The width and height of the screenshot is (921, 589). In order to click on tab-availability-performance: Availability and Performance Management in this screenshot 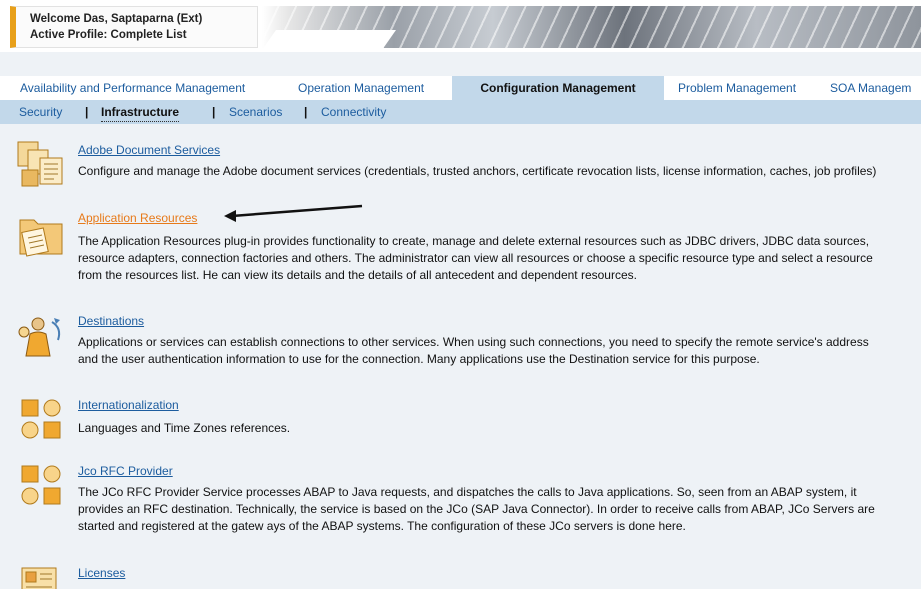, I will do `click(132, 88)`.